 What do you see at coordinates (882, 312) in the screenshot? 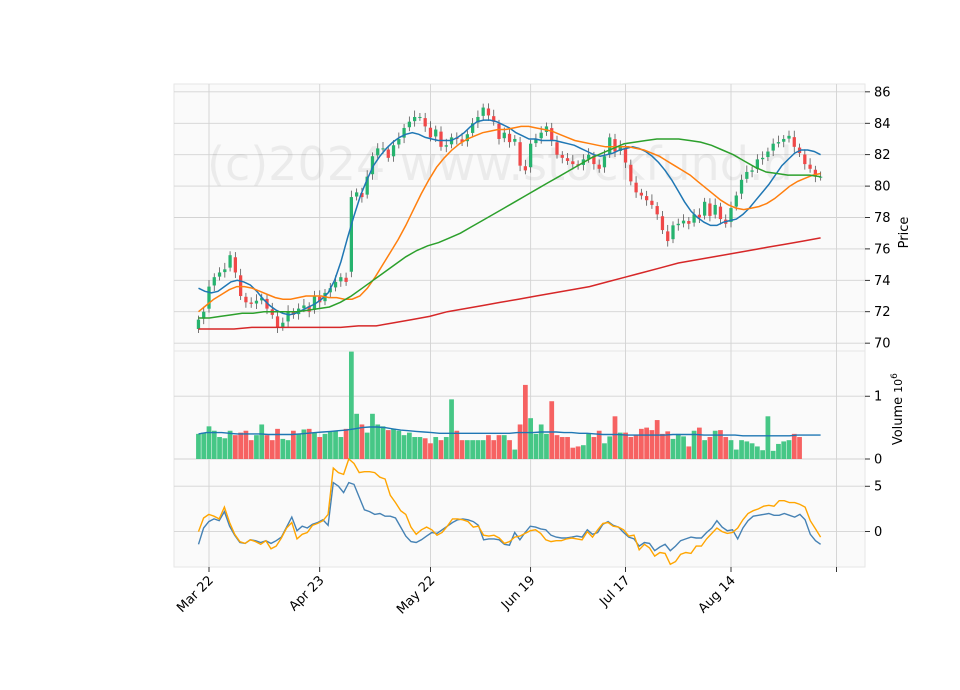
I see `price-tick-label: 72` at bounding box center [882, 312].